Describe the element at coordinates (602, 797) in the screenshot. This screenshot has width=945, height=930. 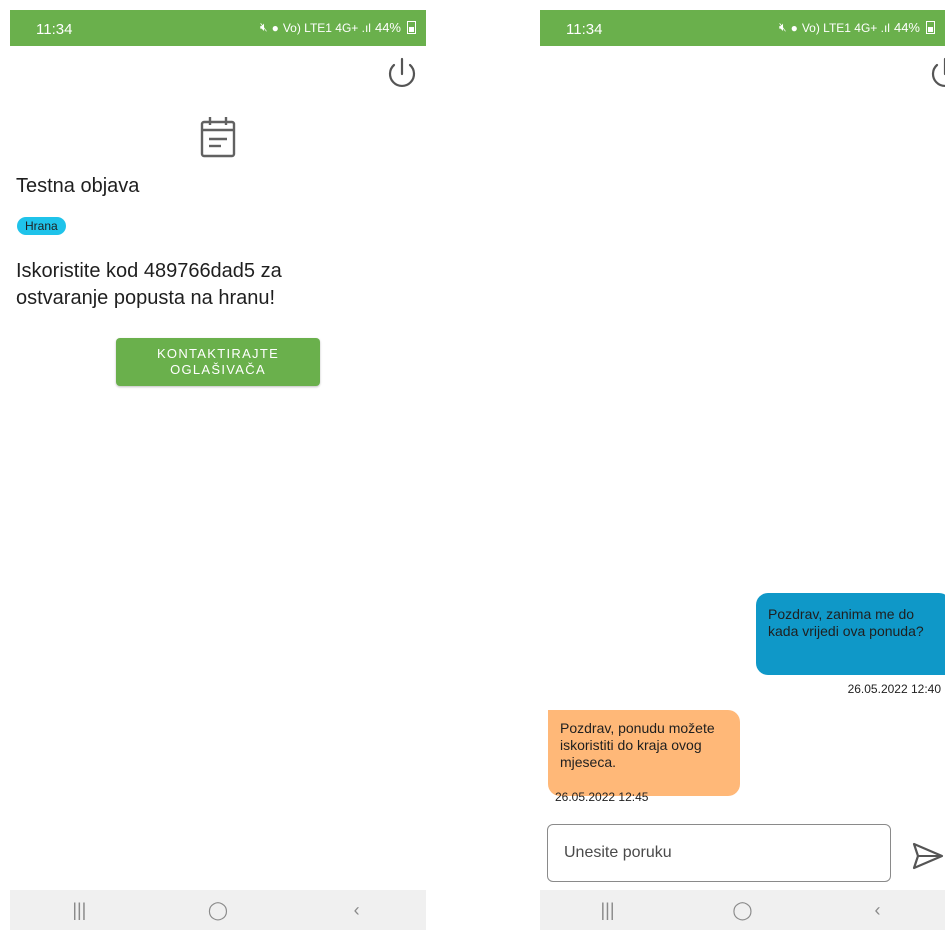
I see `message-timestamp: 26.05.2022 12:45` at that location.